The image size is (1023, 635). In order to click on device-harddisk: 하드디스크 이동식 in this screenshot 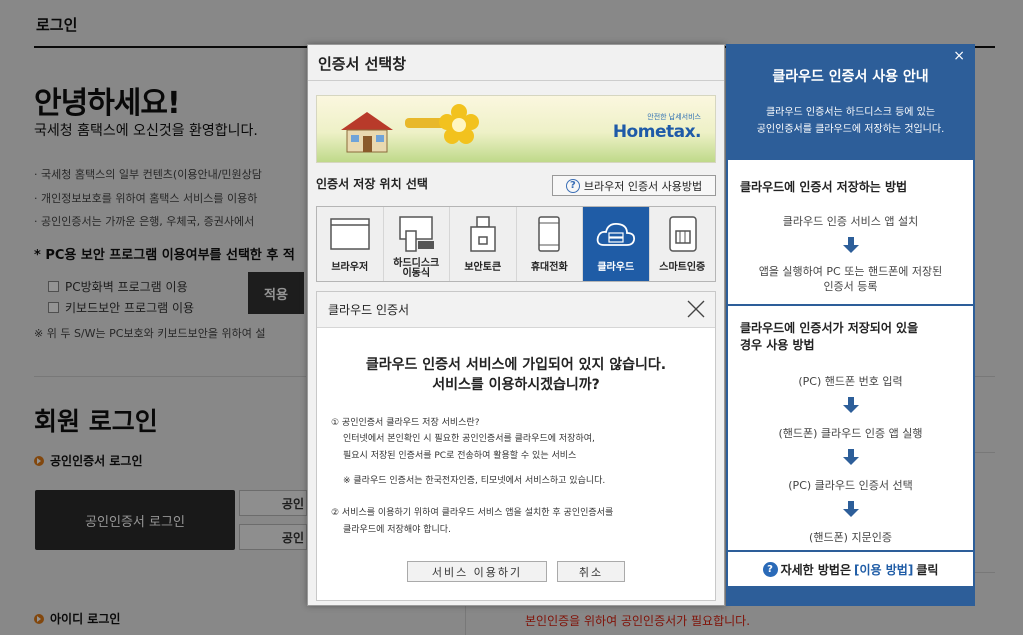, I will do `click(417, 244)`.